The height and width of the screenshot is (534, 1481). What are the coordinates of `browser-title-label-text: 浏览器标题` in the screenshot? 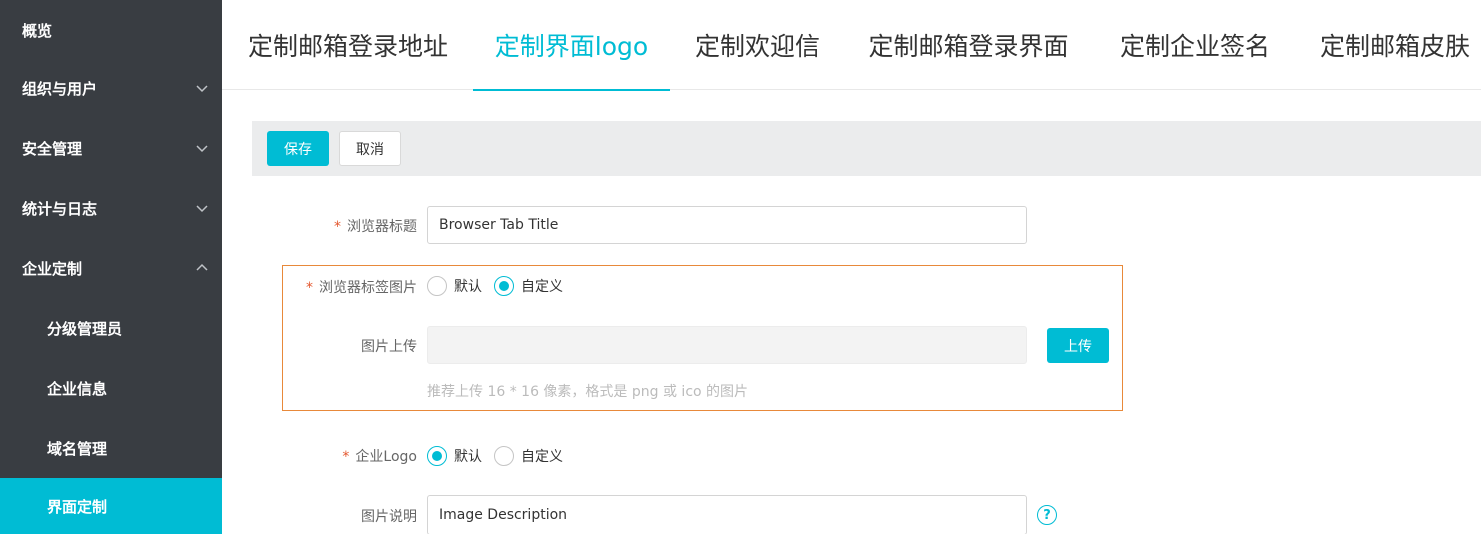 It's located at (382, 227).